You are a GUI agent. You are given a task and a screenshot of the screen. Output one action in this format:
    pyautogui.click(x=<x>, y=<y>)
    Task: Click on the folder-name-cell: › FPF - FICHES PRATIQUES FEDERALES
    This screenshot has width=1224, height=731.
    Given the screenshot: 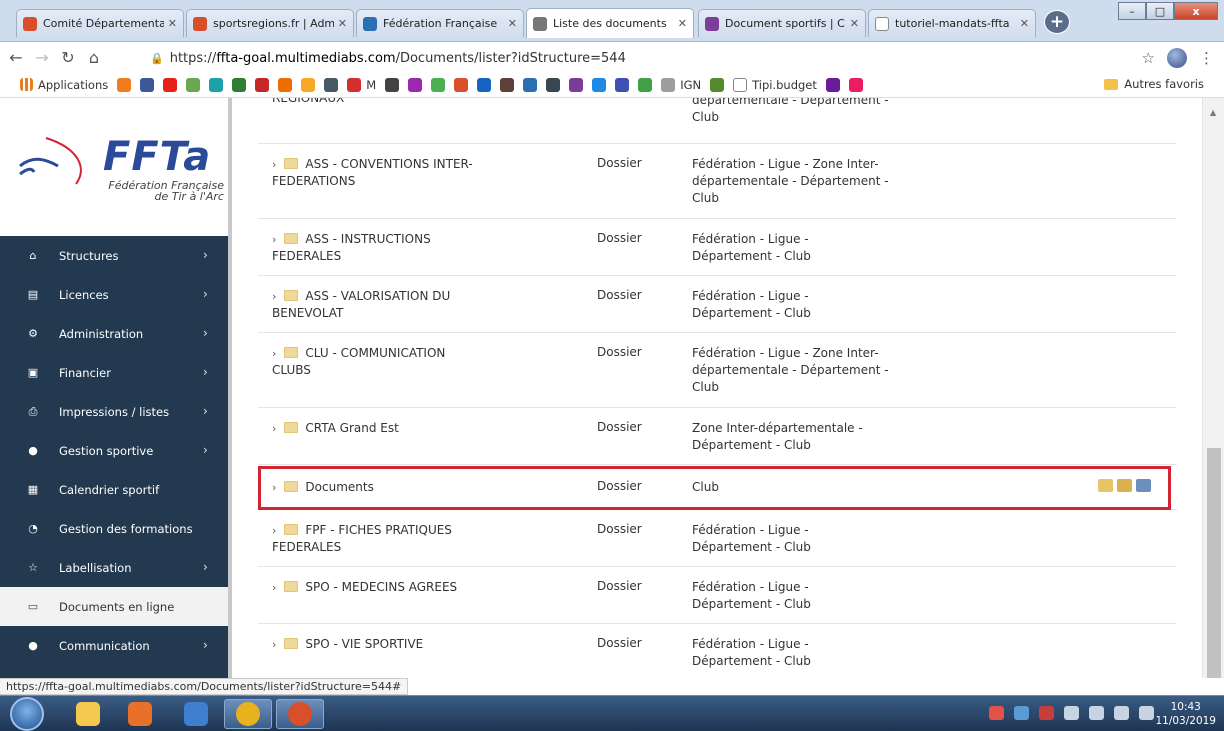 What is the action you would take?
    pyautogui.click(x=377, y=539)
    